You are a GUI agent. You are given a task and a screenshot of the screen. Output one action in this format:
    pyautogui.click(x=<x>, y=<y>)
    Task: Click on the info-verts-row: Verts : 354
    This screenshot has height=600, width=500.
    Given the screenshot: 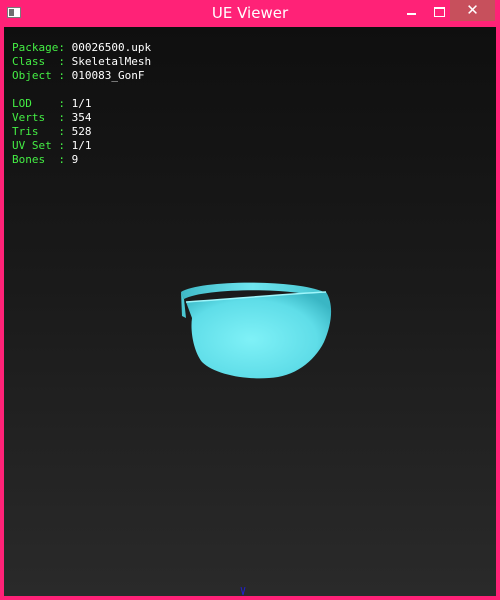 What is the action you would take?
    pyautogui.click(x=81, y=118)
    